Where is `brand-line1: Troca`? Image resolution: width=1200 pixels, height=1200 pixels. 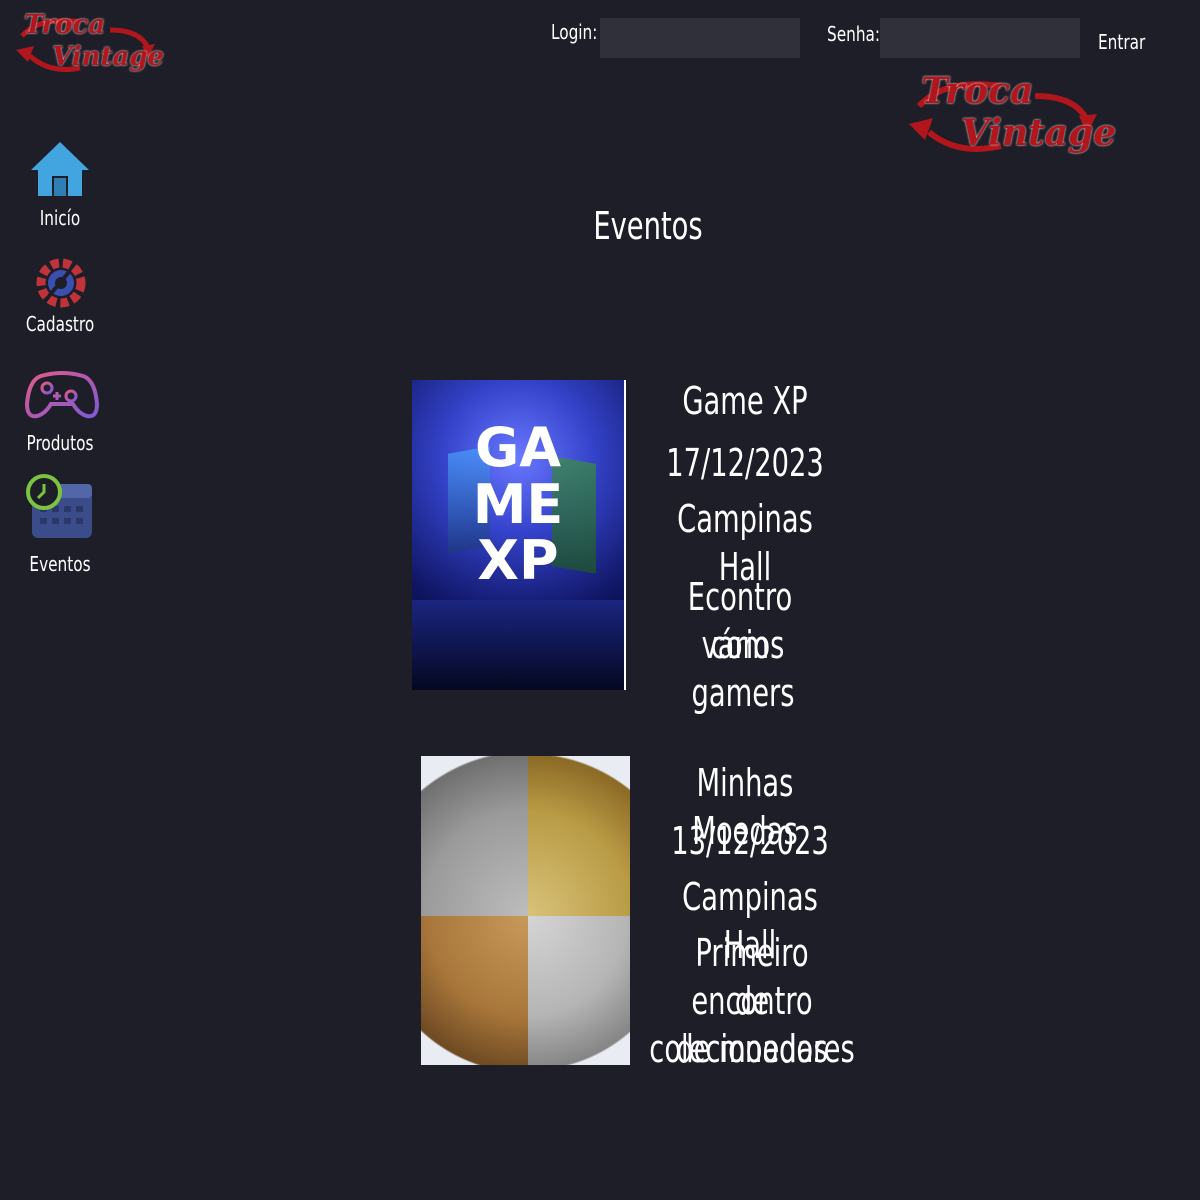
brand-line1: Troca is located at coordinates (65, 25).